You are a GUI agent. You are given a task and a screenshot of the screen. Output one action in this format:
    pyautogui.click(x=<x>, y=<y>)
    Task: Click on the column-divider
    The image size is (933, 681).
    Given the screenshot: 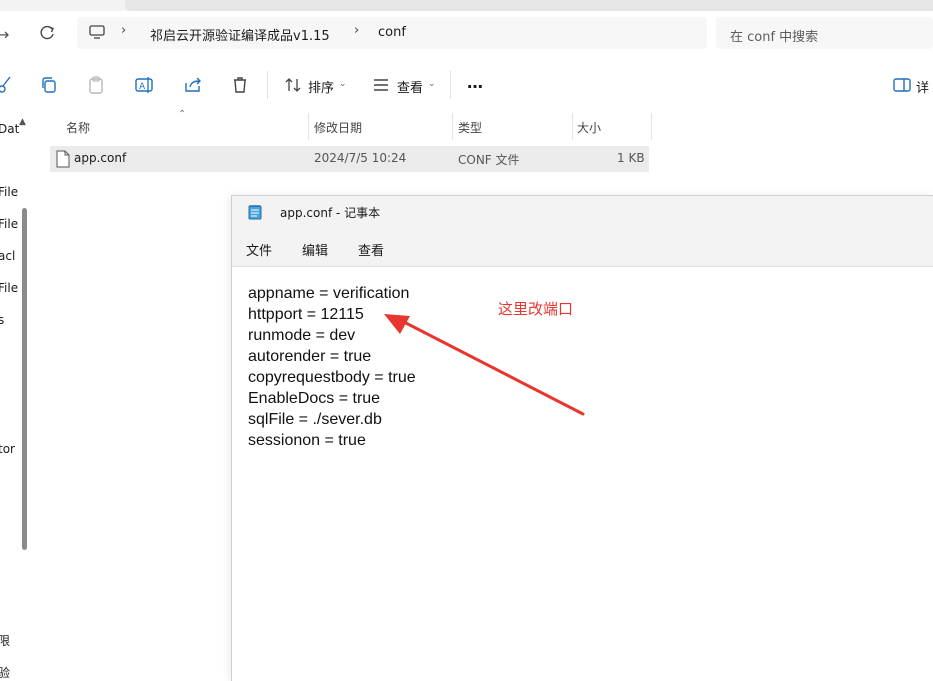 What is the action you would take?
    pyautogui.click(x=651, y=126)
    